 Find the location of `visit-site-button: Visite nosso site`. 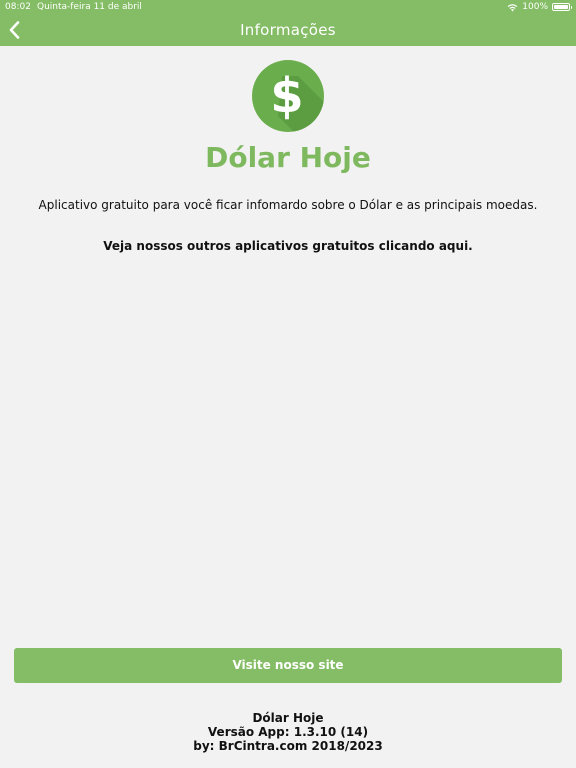

visit-site-button: Visite nosso site is located at coordinates (288, 665).